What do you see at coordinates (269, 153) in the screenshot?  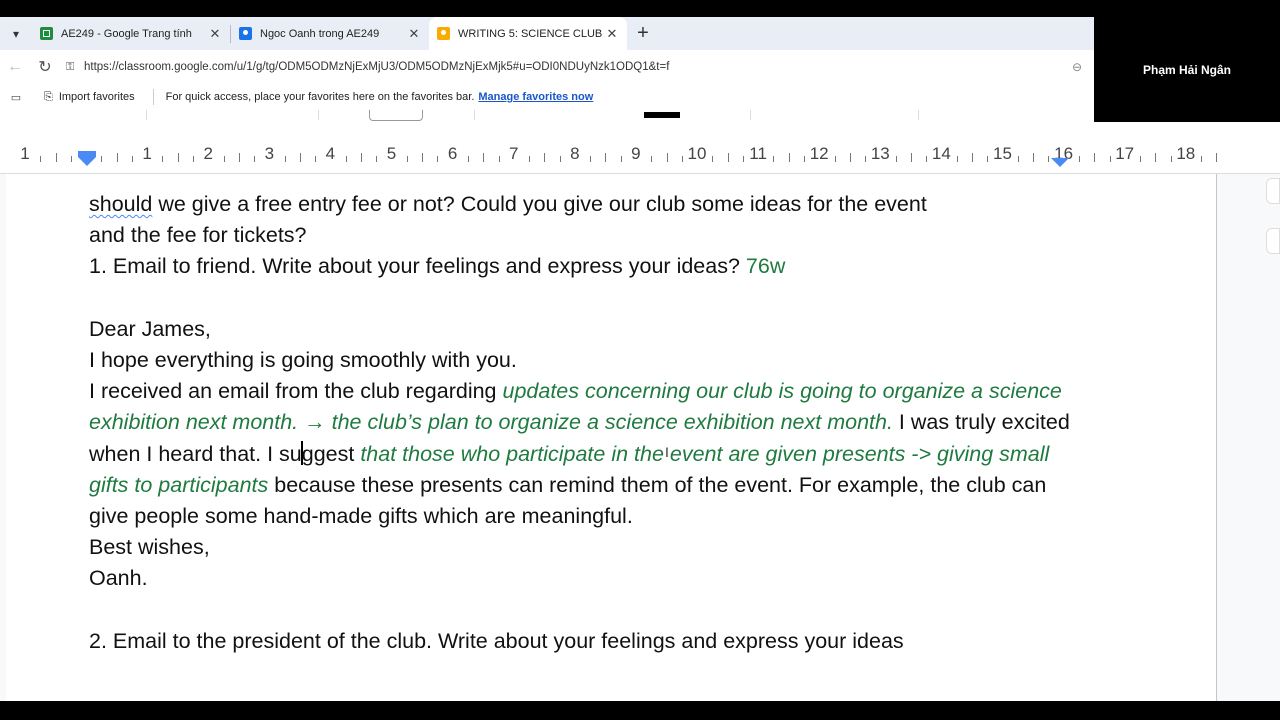 I see `ruler-number: 3` at bounding box center [269, 153].